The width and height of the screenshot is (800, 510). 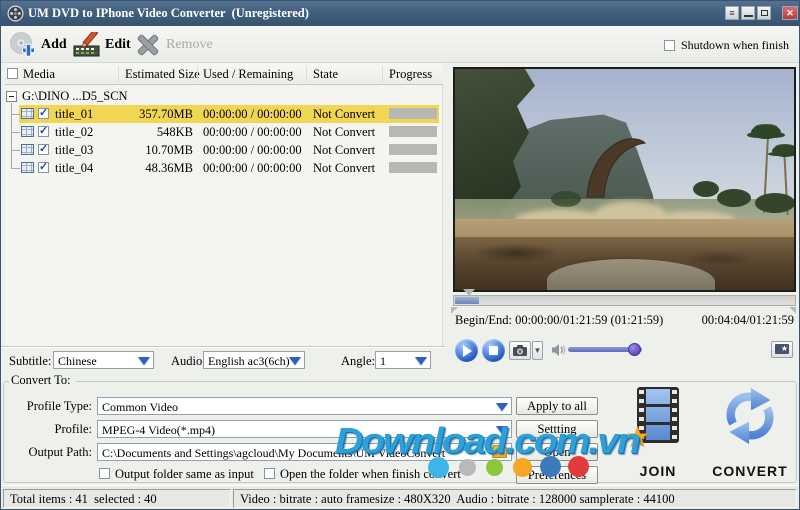 I want to click on column-state: State, so click(x=325, y=74).